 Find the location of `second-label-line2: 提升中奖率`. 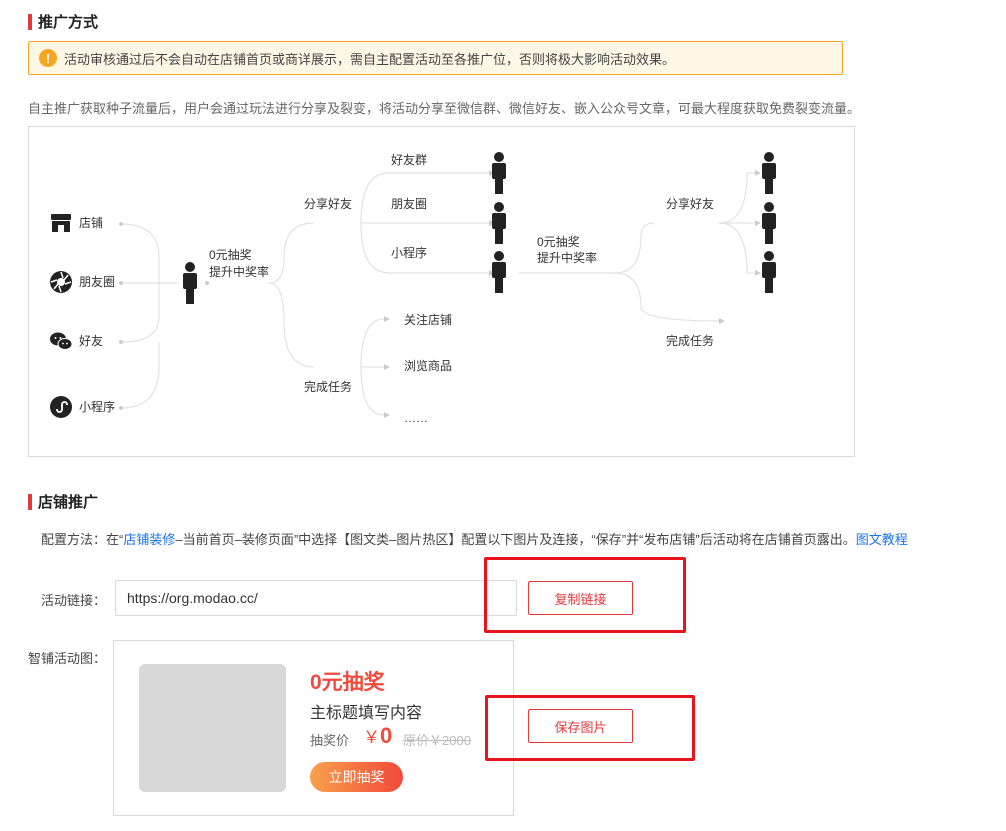

second-label-line2: 提升中奖率 is located at coordinates (567, 258).